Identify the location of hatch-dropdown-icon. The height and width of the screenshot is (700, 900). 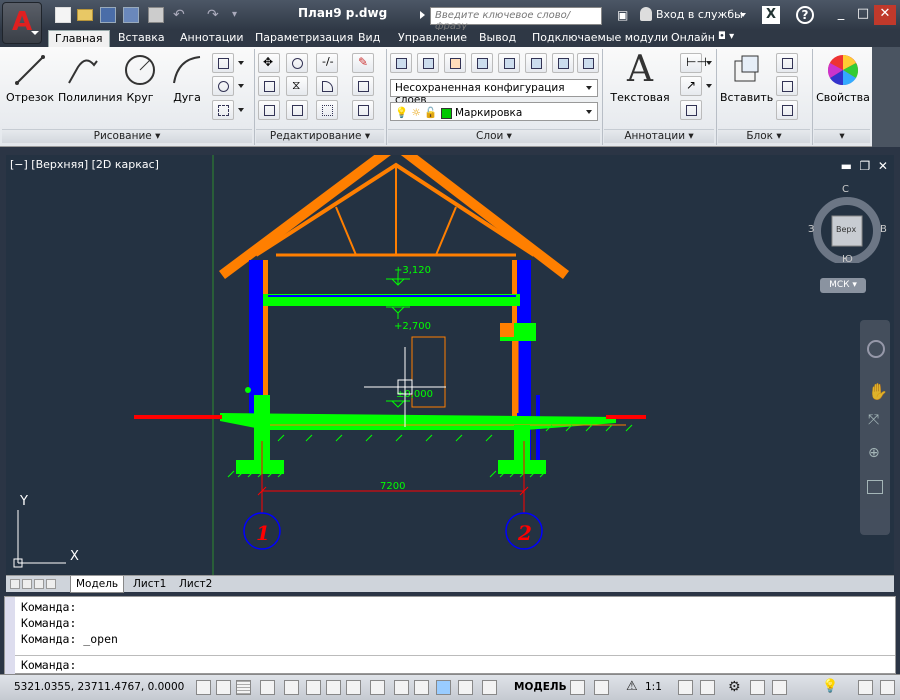
(241, 110).